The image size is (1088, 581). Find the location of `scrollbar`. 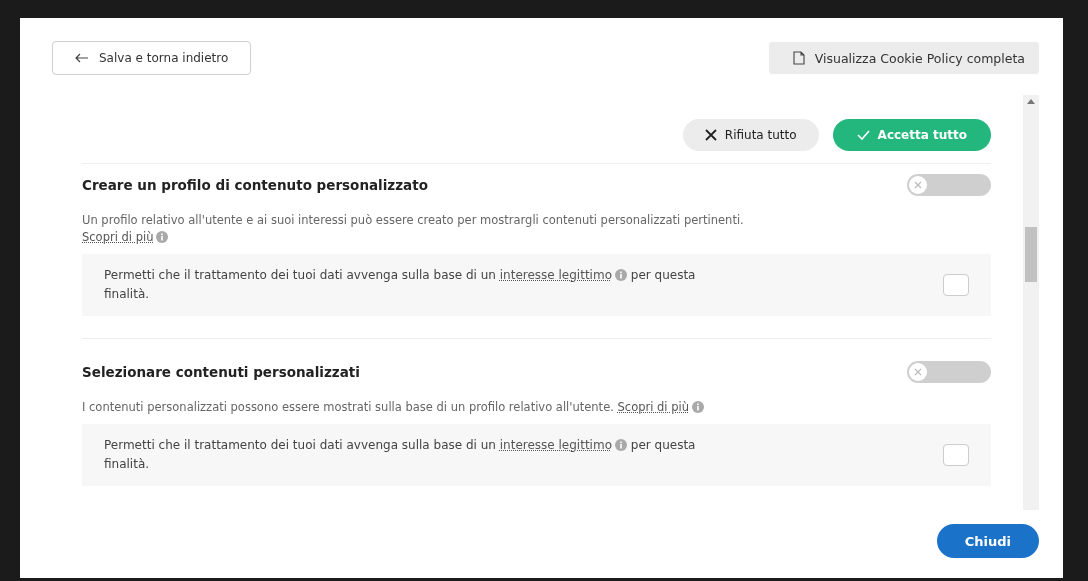

scrollbar is located at coordinates (1031, 302).